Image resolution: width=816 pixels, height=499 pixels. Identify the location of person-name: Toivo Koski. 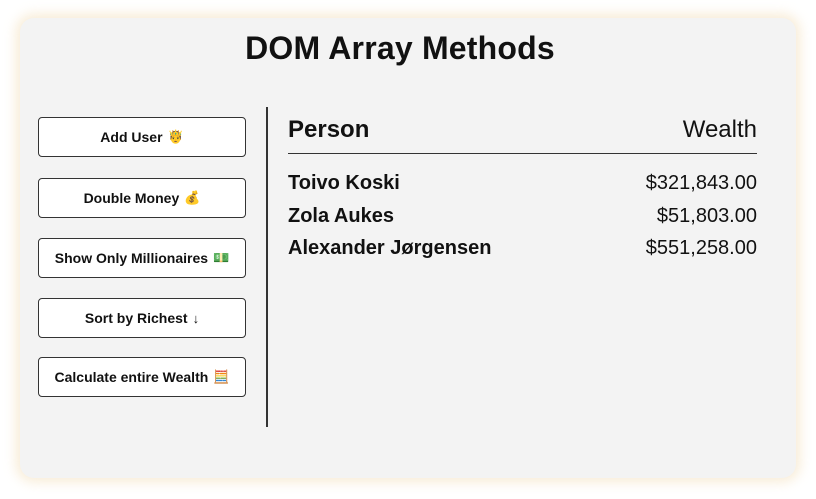
(344, 183).